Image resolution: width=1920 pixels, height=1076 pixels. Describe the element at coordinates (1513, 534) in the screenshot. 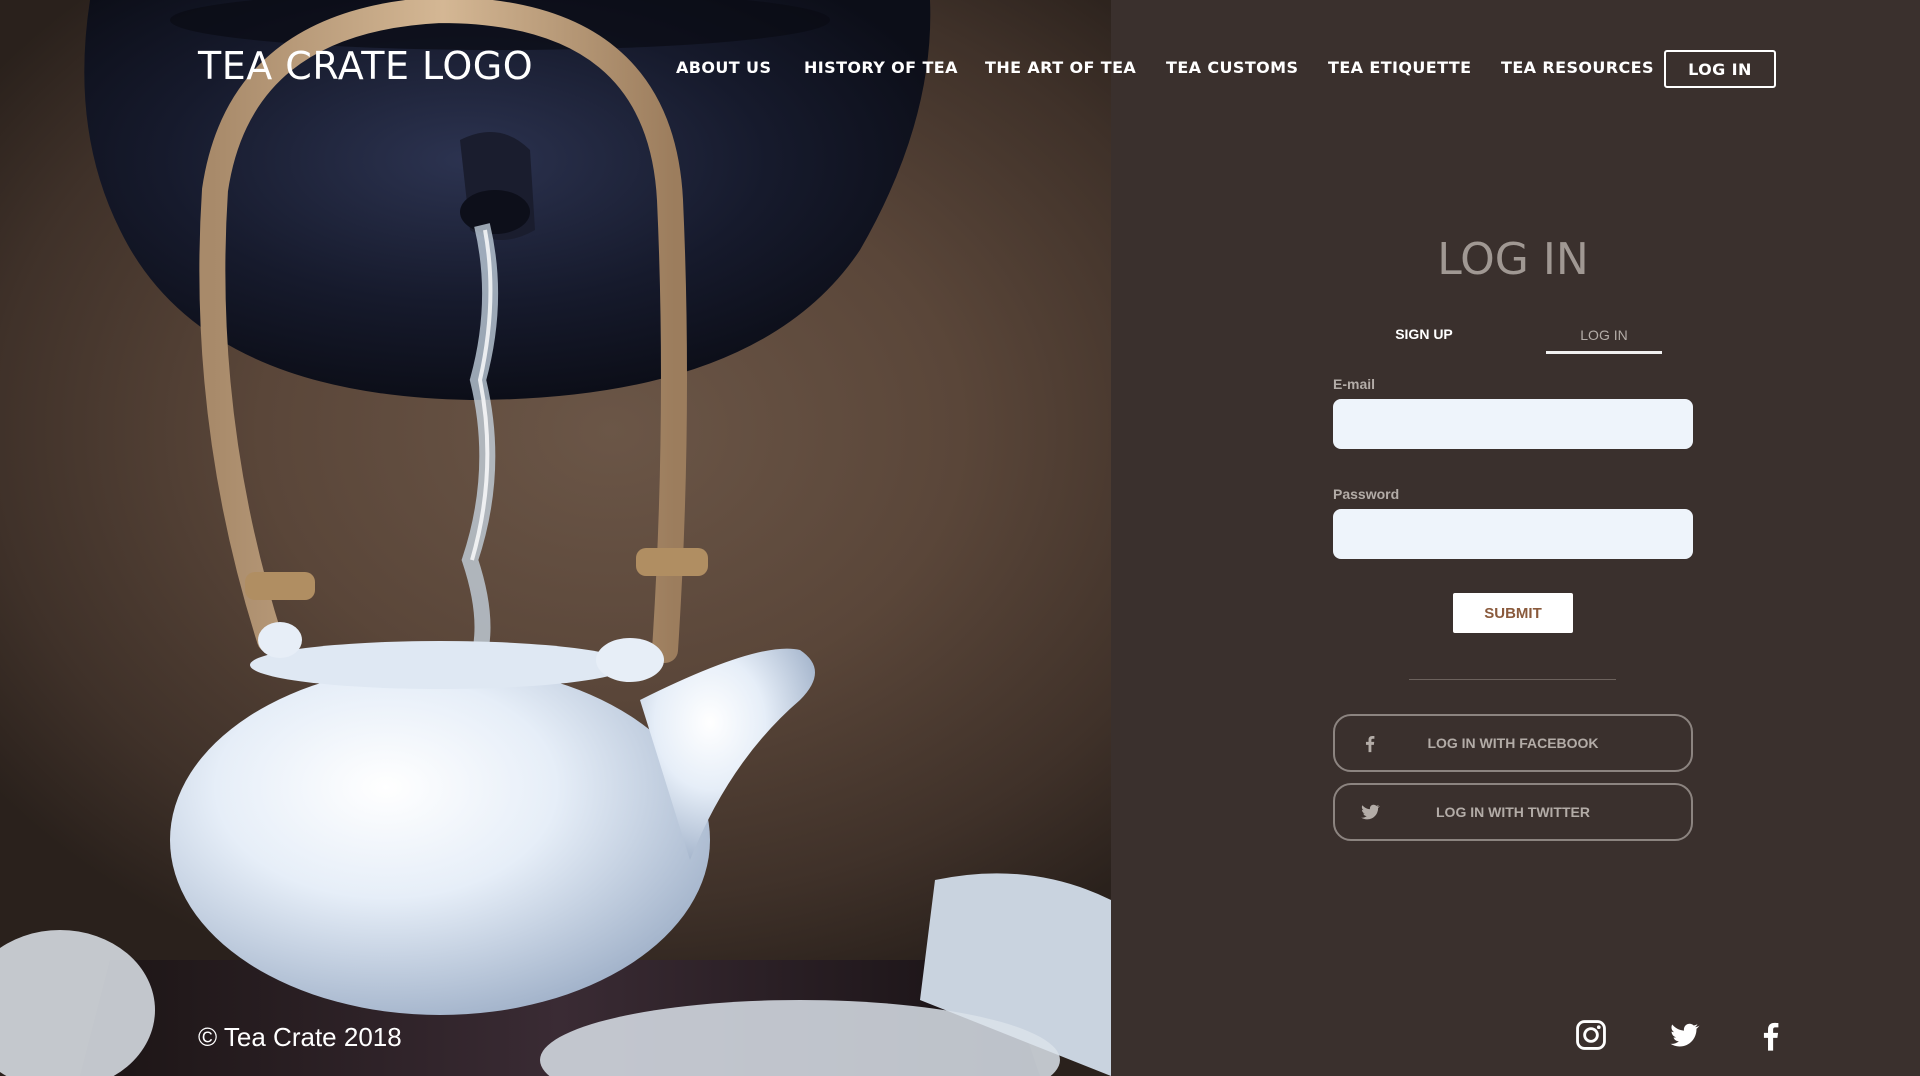

I see `password-field` at that location.